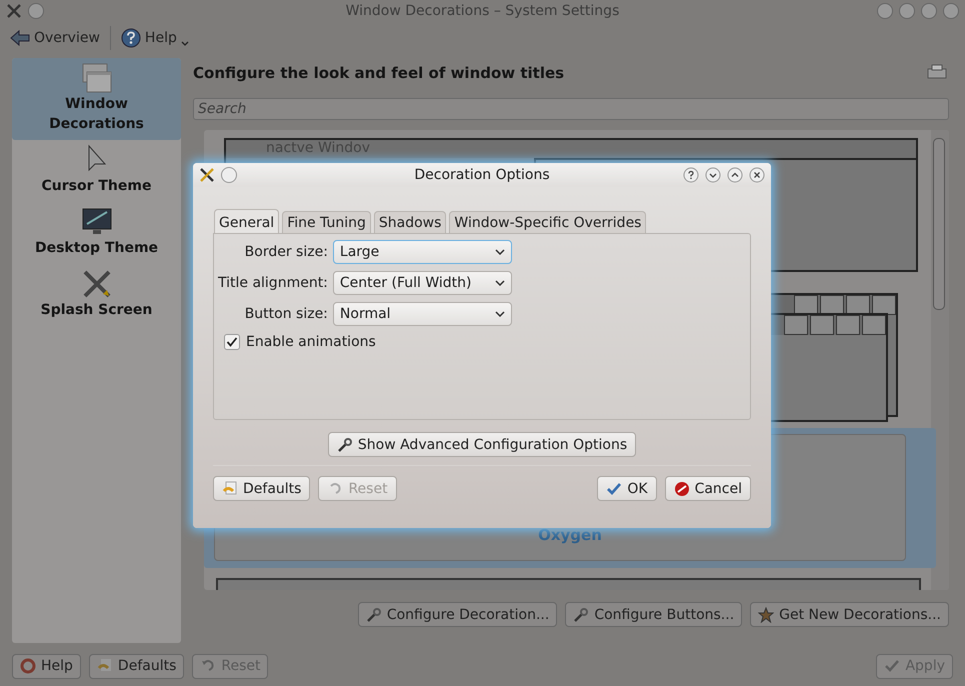 The height and width of the screenshot is (686, 965). Describe the element at coordinates (326, 222) in the screenshot. I see `tab: Fine Tuning` at that location.